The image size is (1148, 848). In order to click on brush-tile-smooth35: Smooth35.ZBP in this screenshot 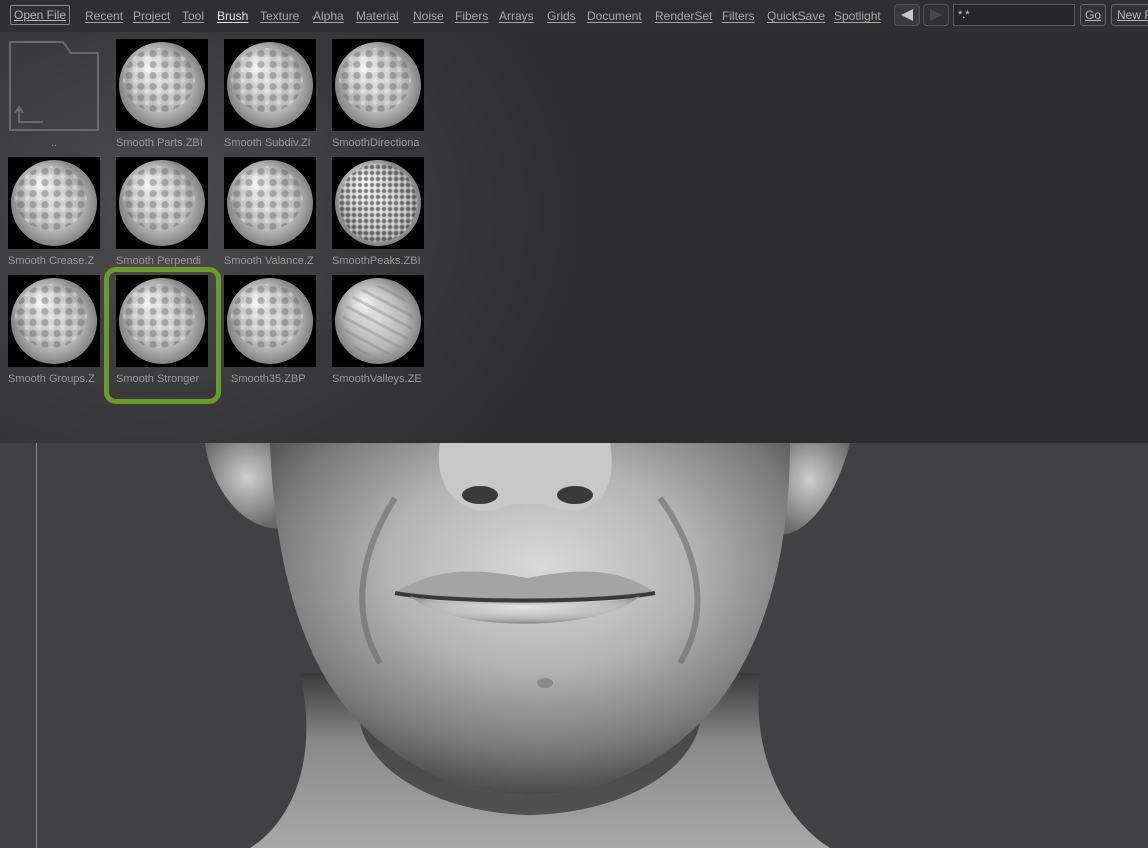, I will do `click(274, 331)`.